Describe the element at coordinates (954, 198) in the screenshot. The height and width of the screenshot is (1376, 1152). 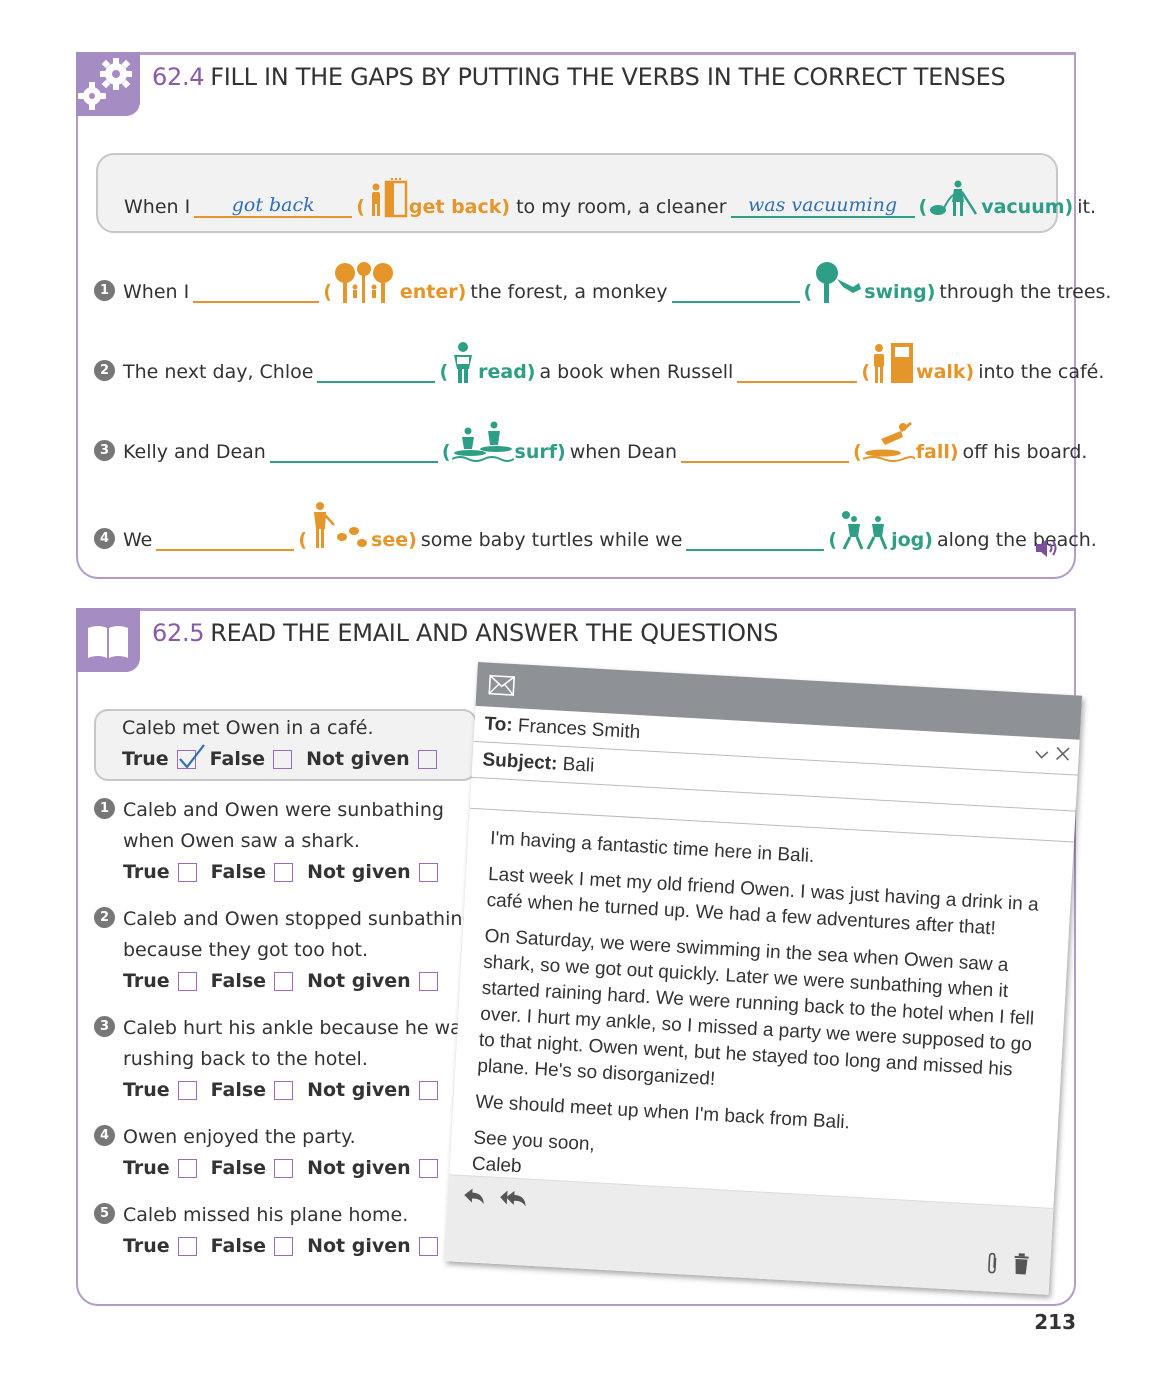
I see `vacuum-icon` at that location.